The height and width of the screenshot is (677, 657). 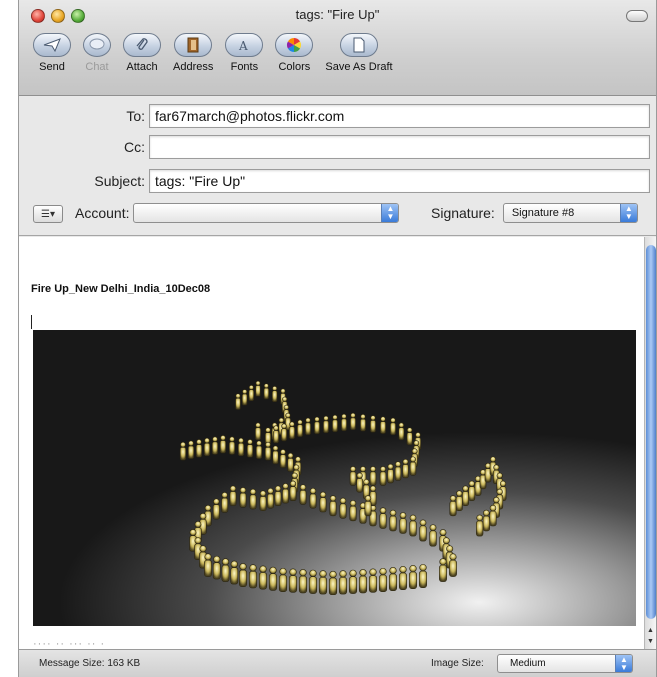 I want to click on to-label: To:, so click(x=135, y=116).